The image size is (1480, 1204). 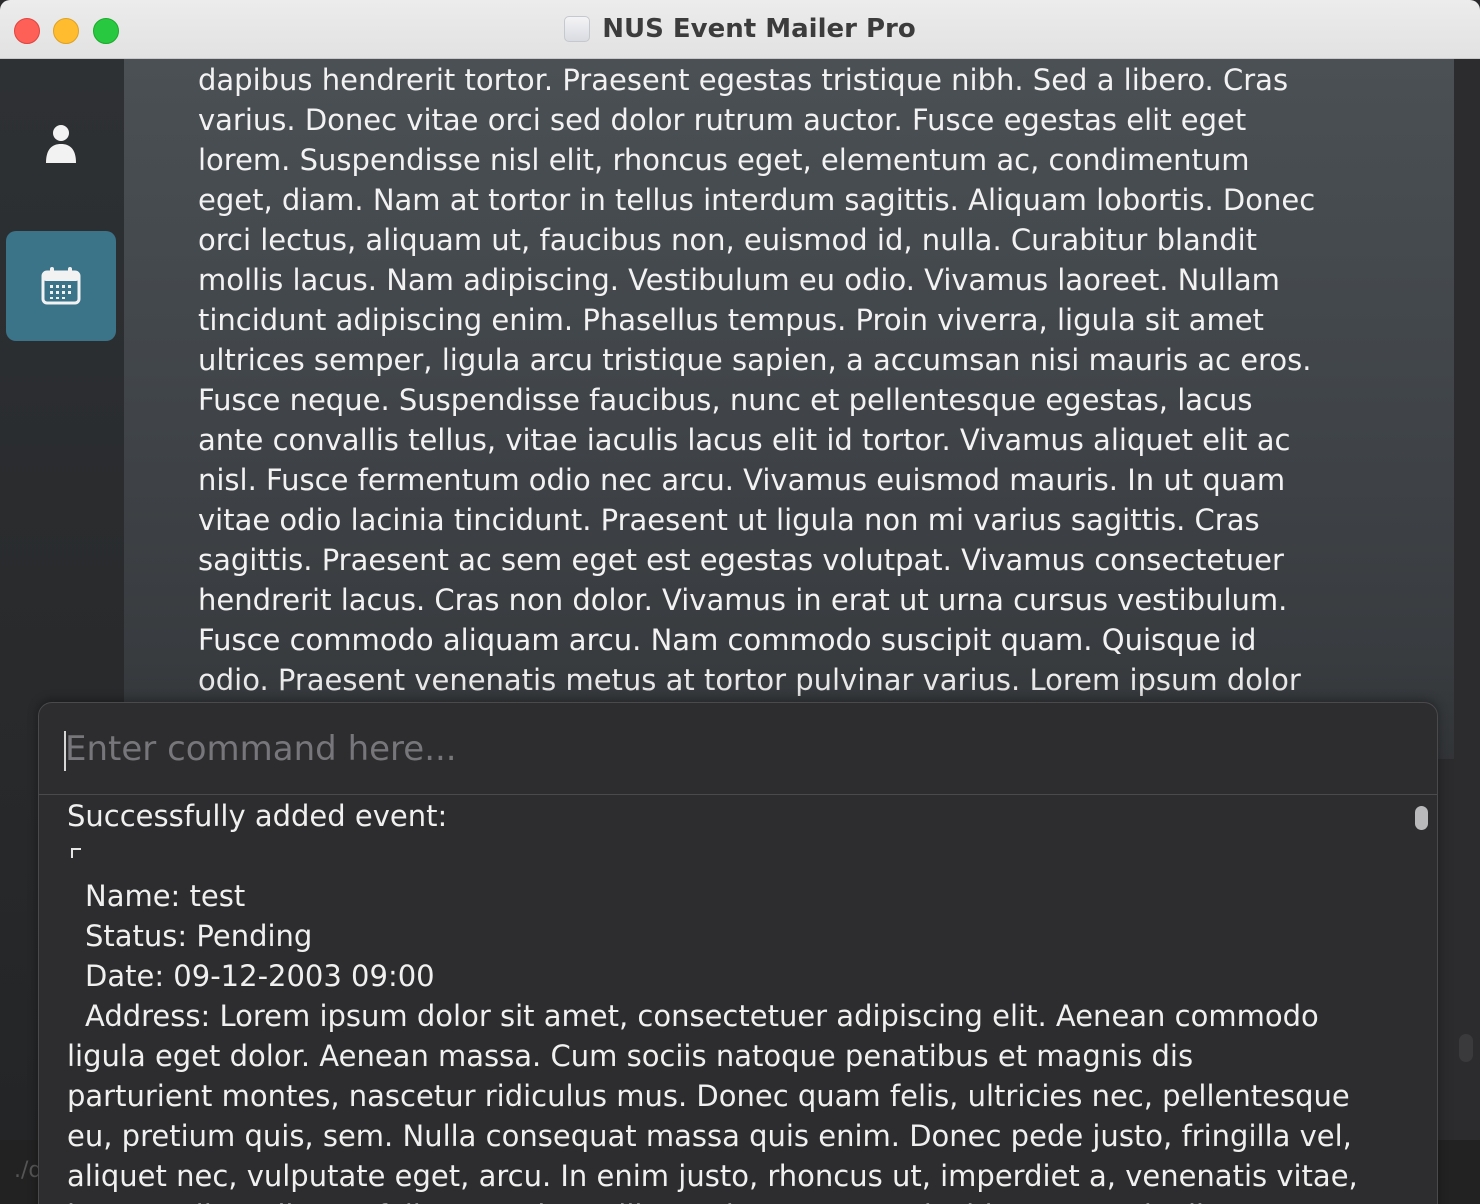 What do you see at coordinates (759, 29) in the screenshot?
I see `window-title: NUS Event Mailer Pro` at bounding box center [759, 29].